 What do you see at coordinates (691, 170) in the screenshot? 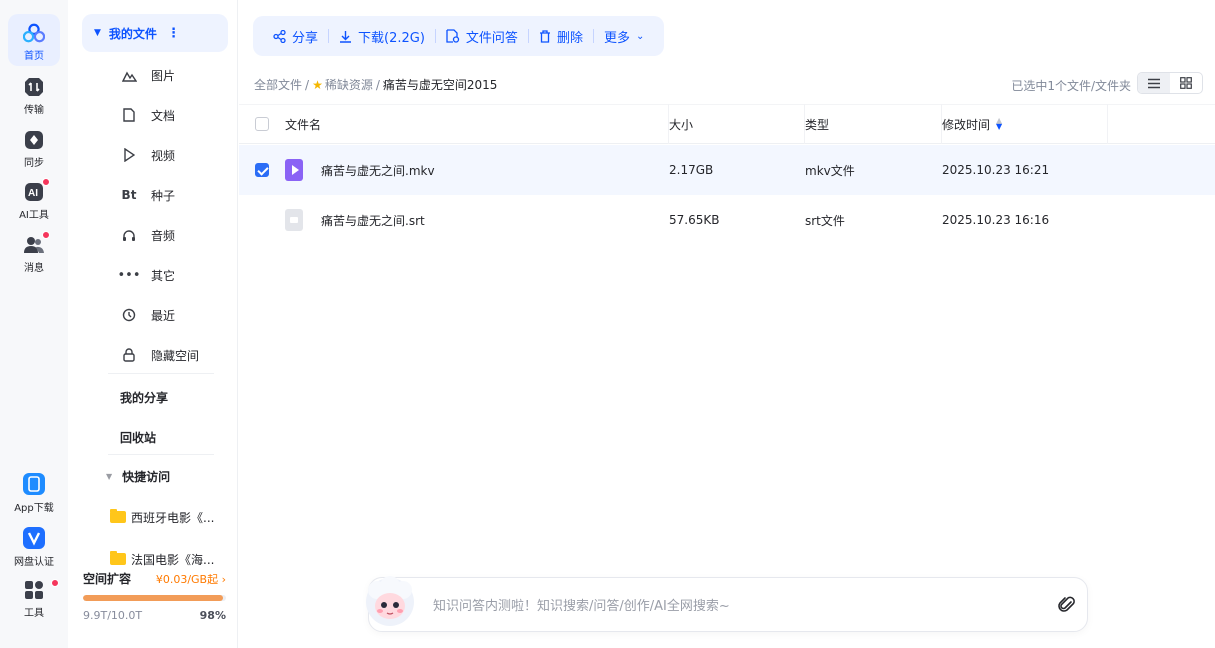
I see `file-size: 2.17GB` at bounding box center [691, 170].